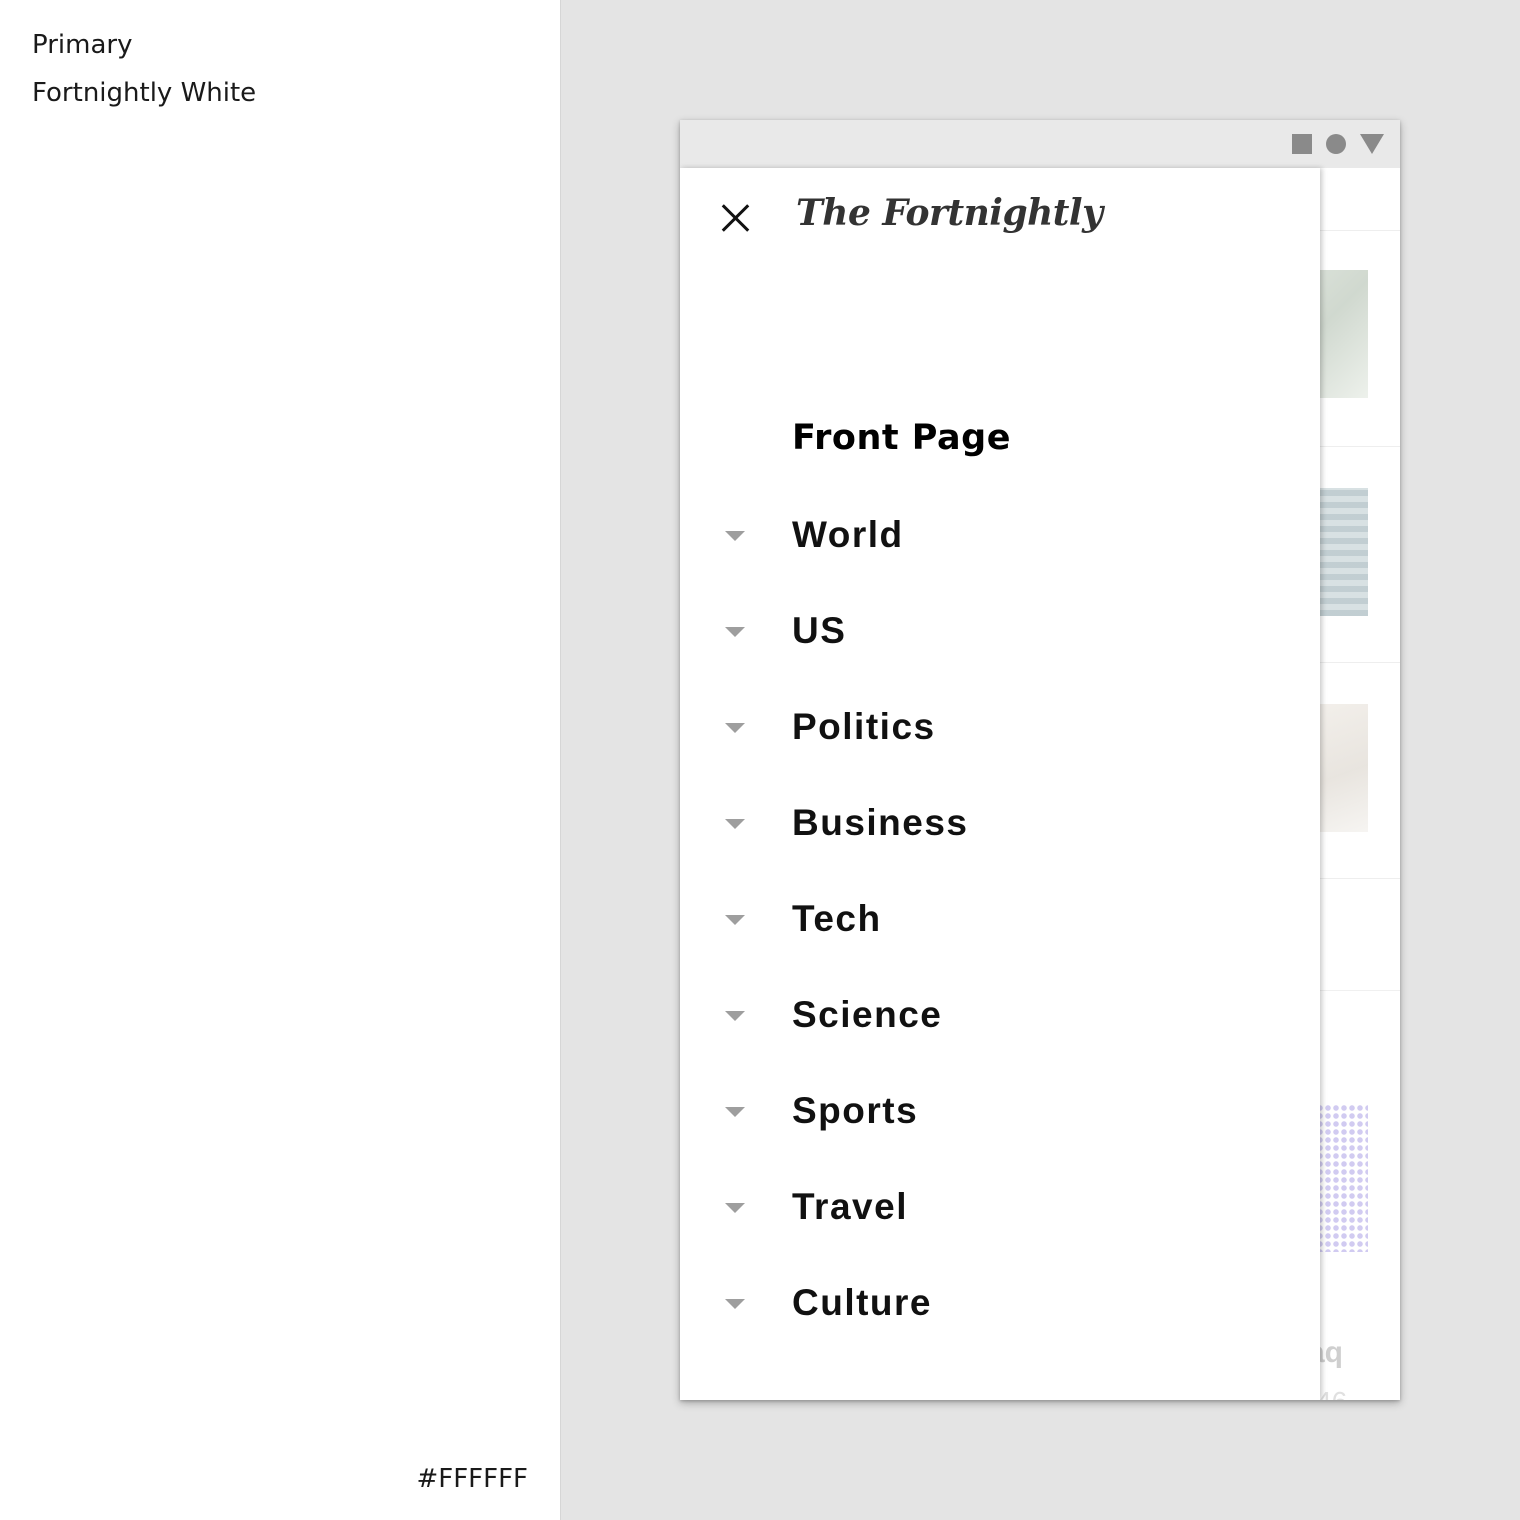 The image size is (1520, 1520). Describe the element at coordinates (864, 726) in the screenshot. I see `nav-item-label: Politics` at that location.